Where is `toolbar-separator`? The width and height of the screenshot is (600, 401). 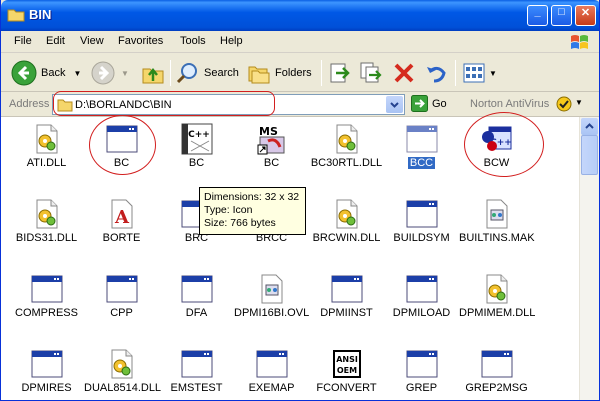
toolbar-separator is located at coordinates (321, 73).